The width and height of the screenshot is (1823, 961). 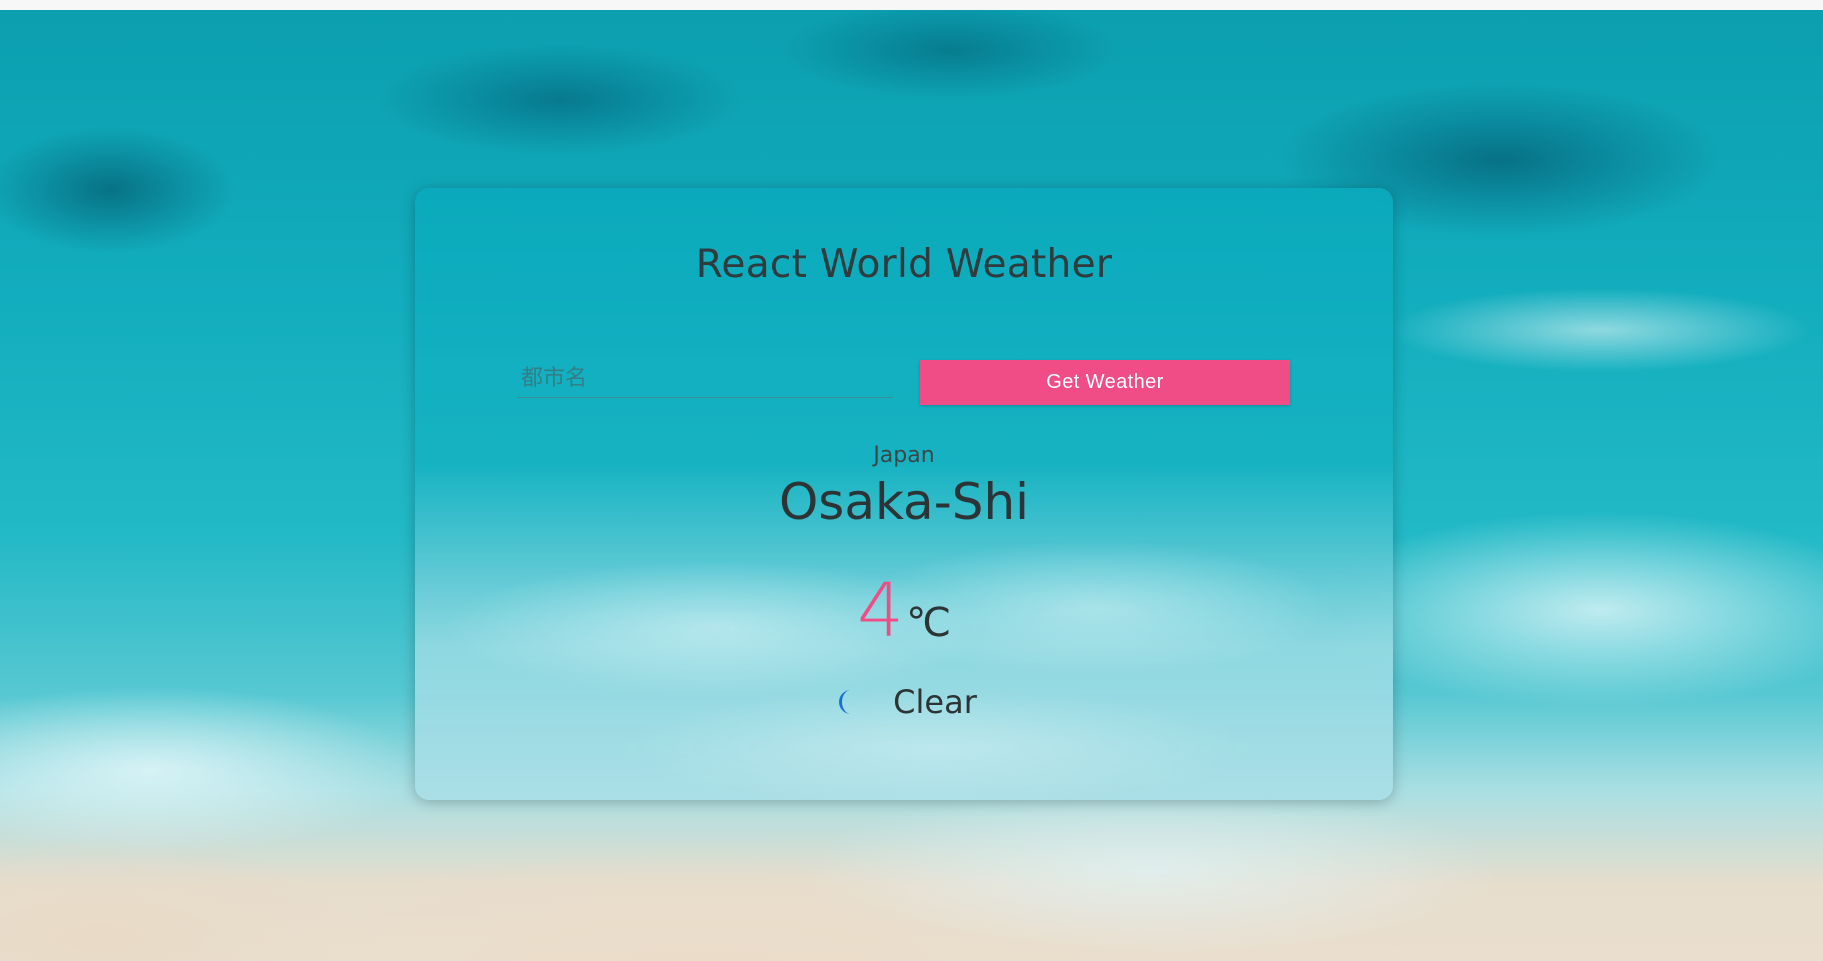 What do you see at coordinates (705, 379) in the screenshot?
I see `city-search-input` at bounding box center [705, 379].